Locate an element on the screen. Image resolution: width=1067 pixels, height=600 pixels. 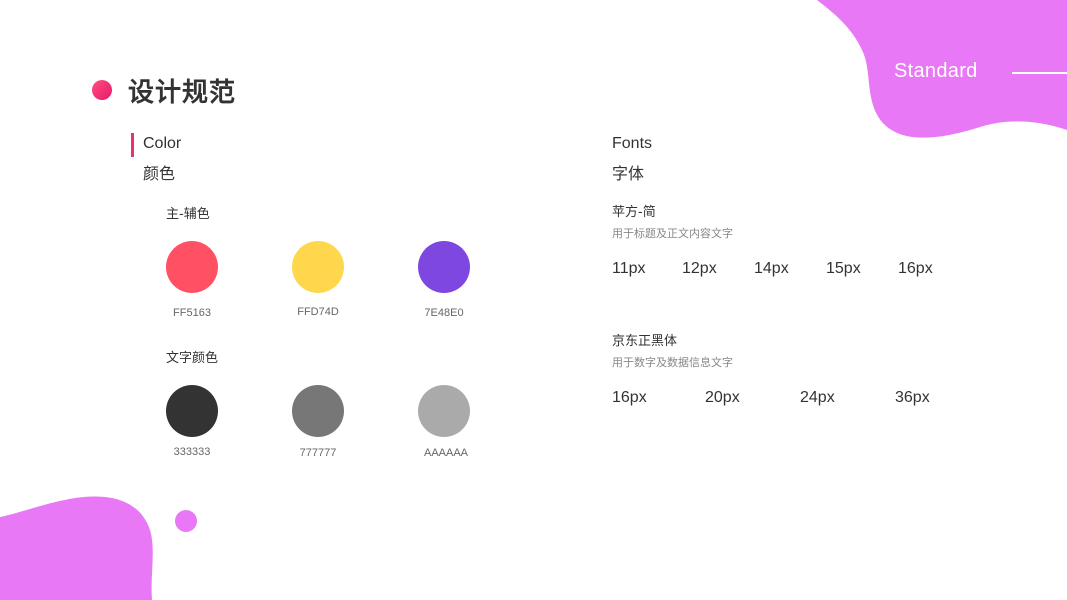
standard-line-divider is located at coordinates (1039, 73).